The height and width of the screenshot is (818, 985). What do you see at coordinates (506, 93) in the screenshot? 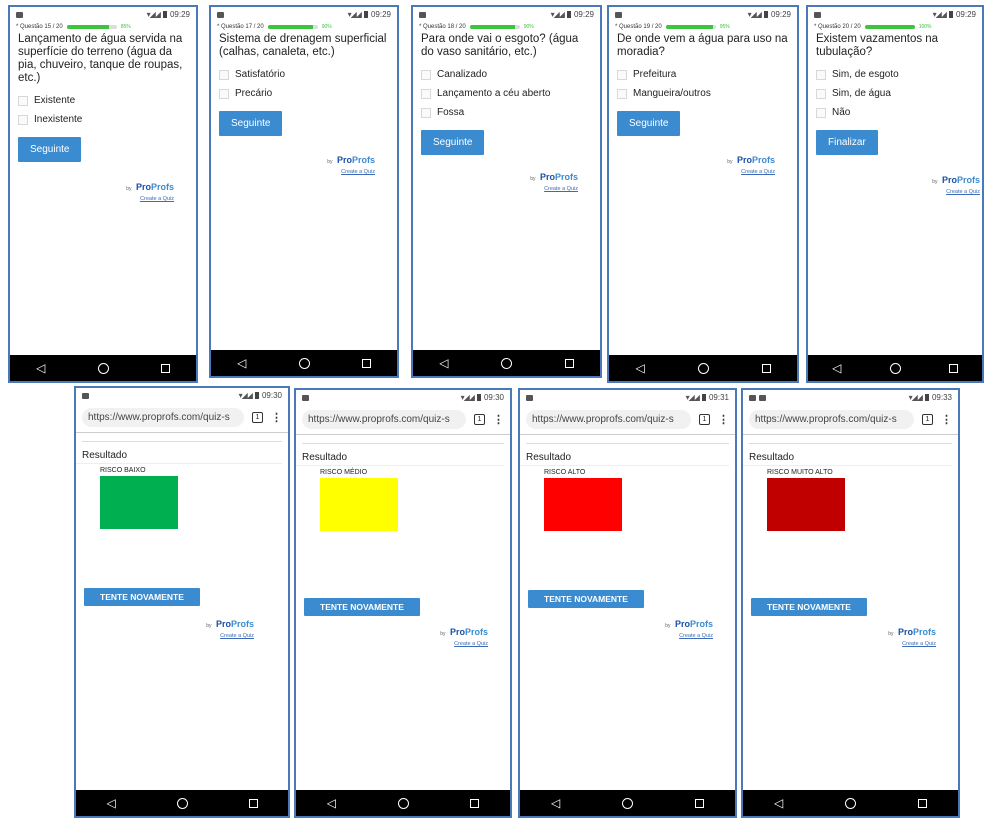
I see `answer-option: Lançamento a céu aberto` at bounding box center [506, 93].